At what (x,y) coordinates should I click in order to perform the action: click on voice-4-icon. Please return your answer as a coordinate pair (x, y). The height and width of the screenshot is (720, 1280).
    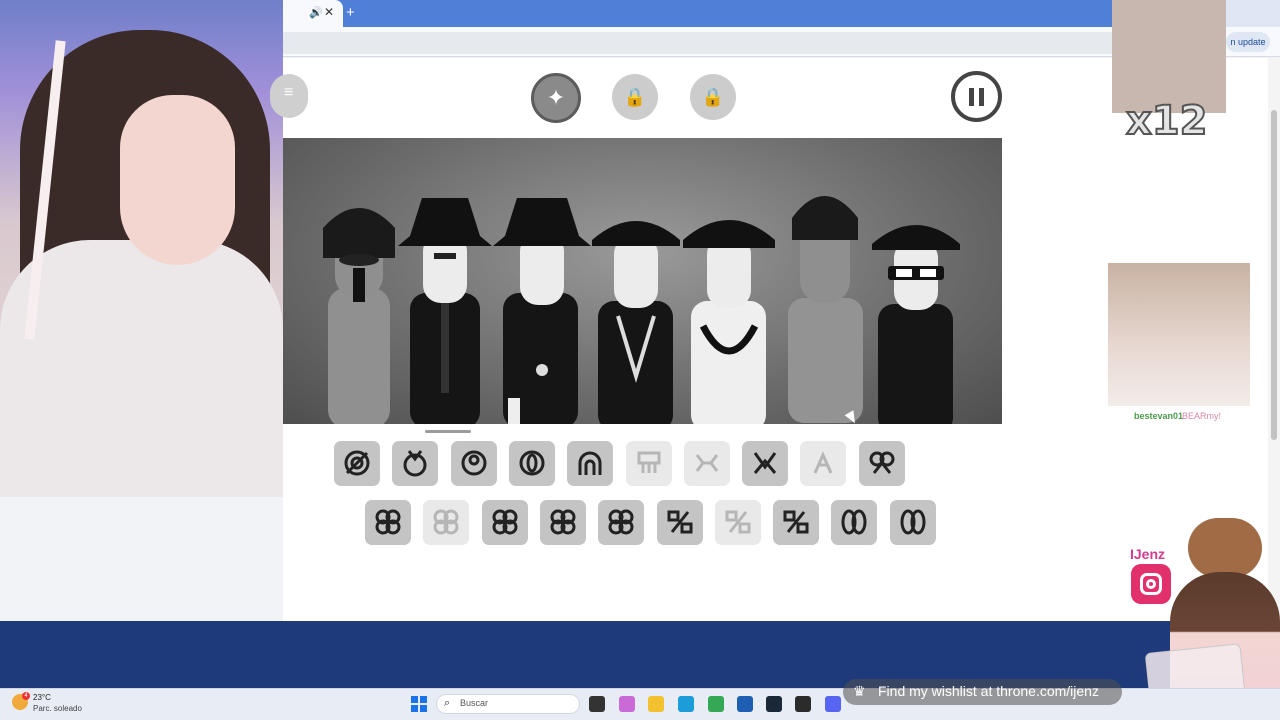
    Looking at the image, I should click on (854, 522).